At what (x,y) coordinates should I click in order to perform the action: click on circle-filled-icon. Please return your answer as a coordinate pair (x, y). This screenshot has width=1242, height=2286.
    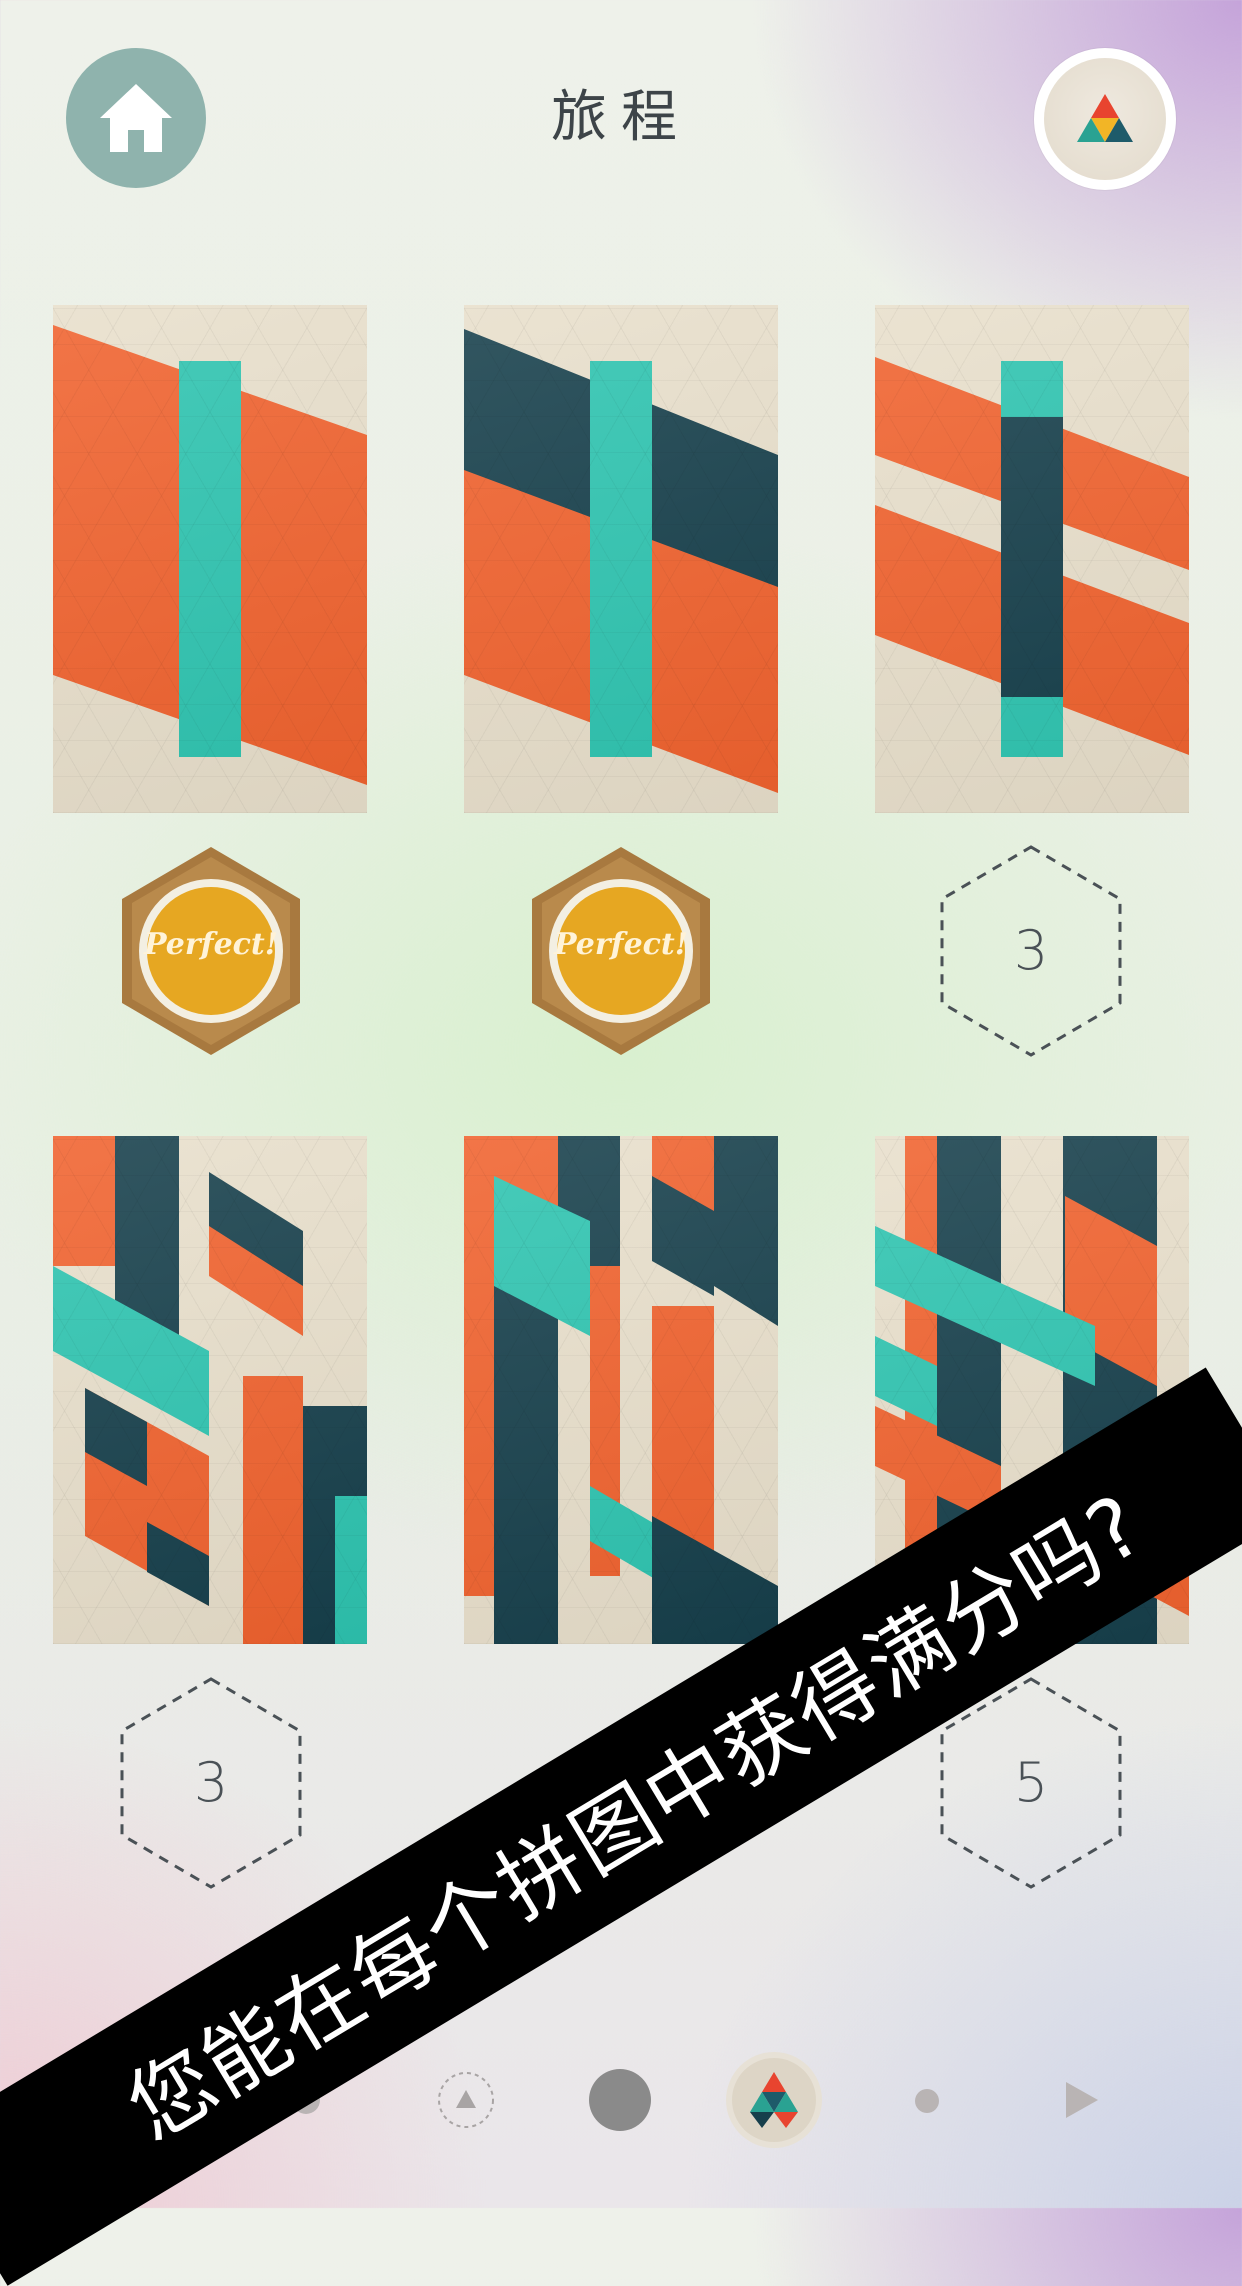
    Looking at the image, I should click on (620, 2100).